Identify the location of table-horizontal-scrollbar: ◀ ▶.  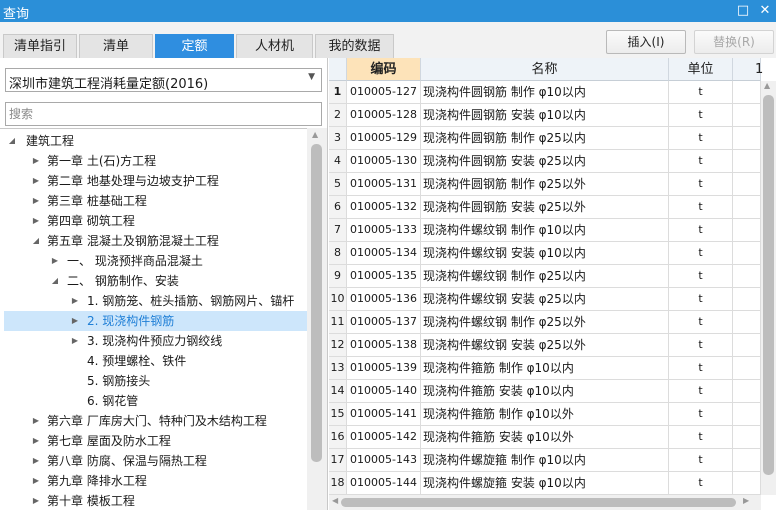
(545, 502).